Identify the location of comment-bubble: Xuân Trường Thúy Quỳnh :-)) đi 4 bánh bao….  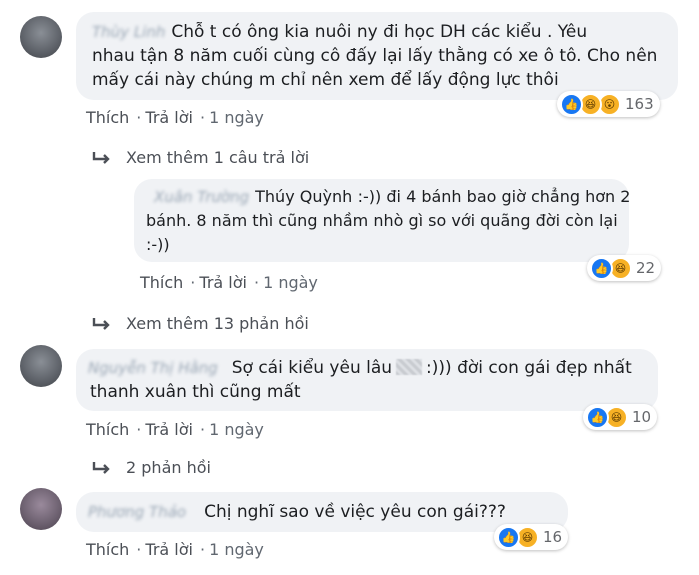
(382, 220).